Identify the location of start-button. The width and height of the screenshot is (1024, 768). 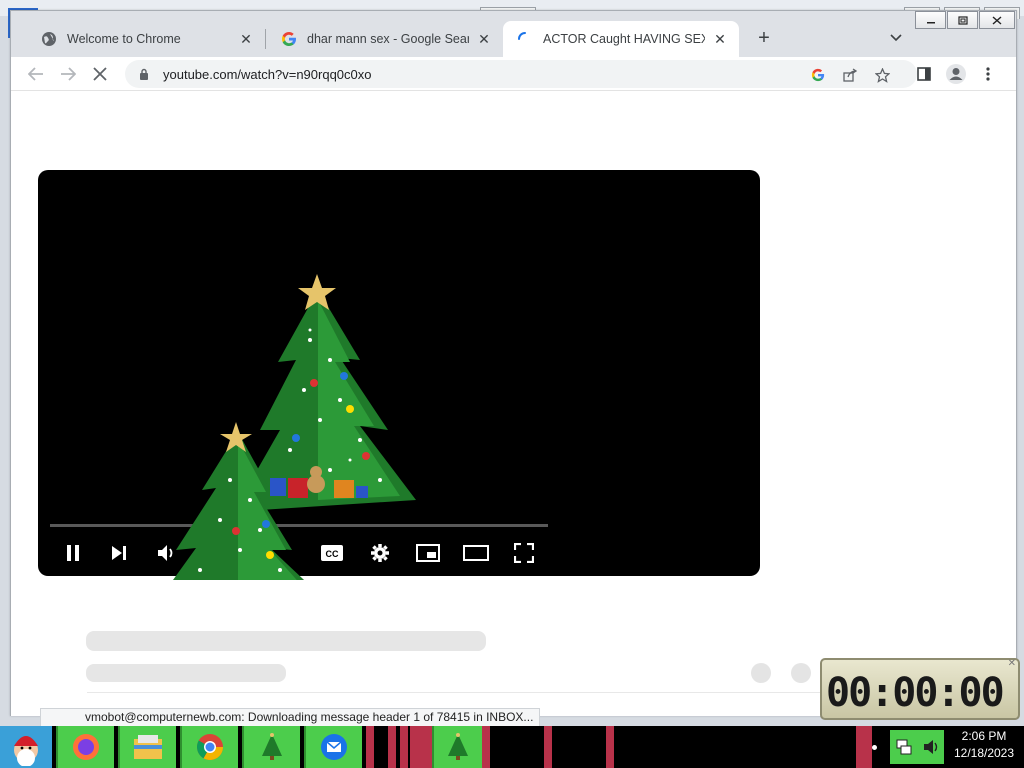
(26, 747).